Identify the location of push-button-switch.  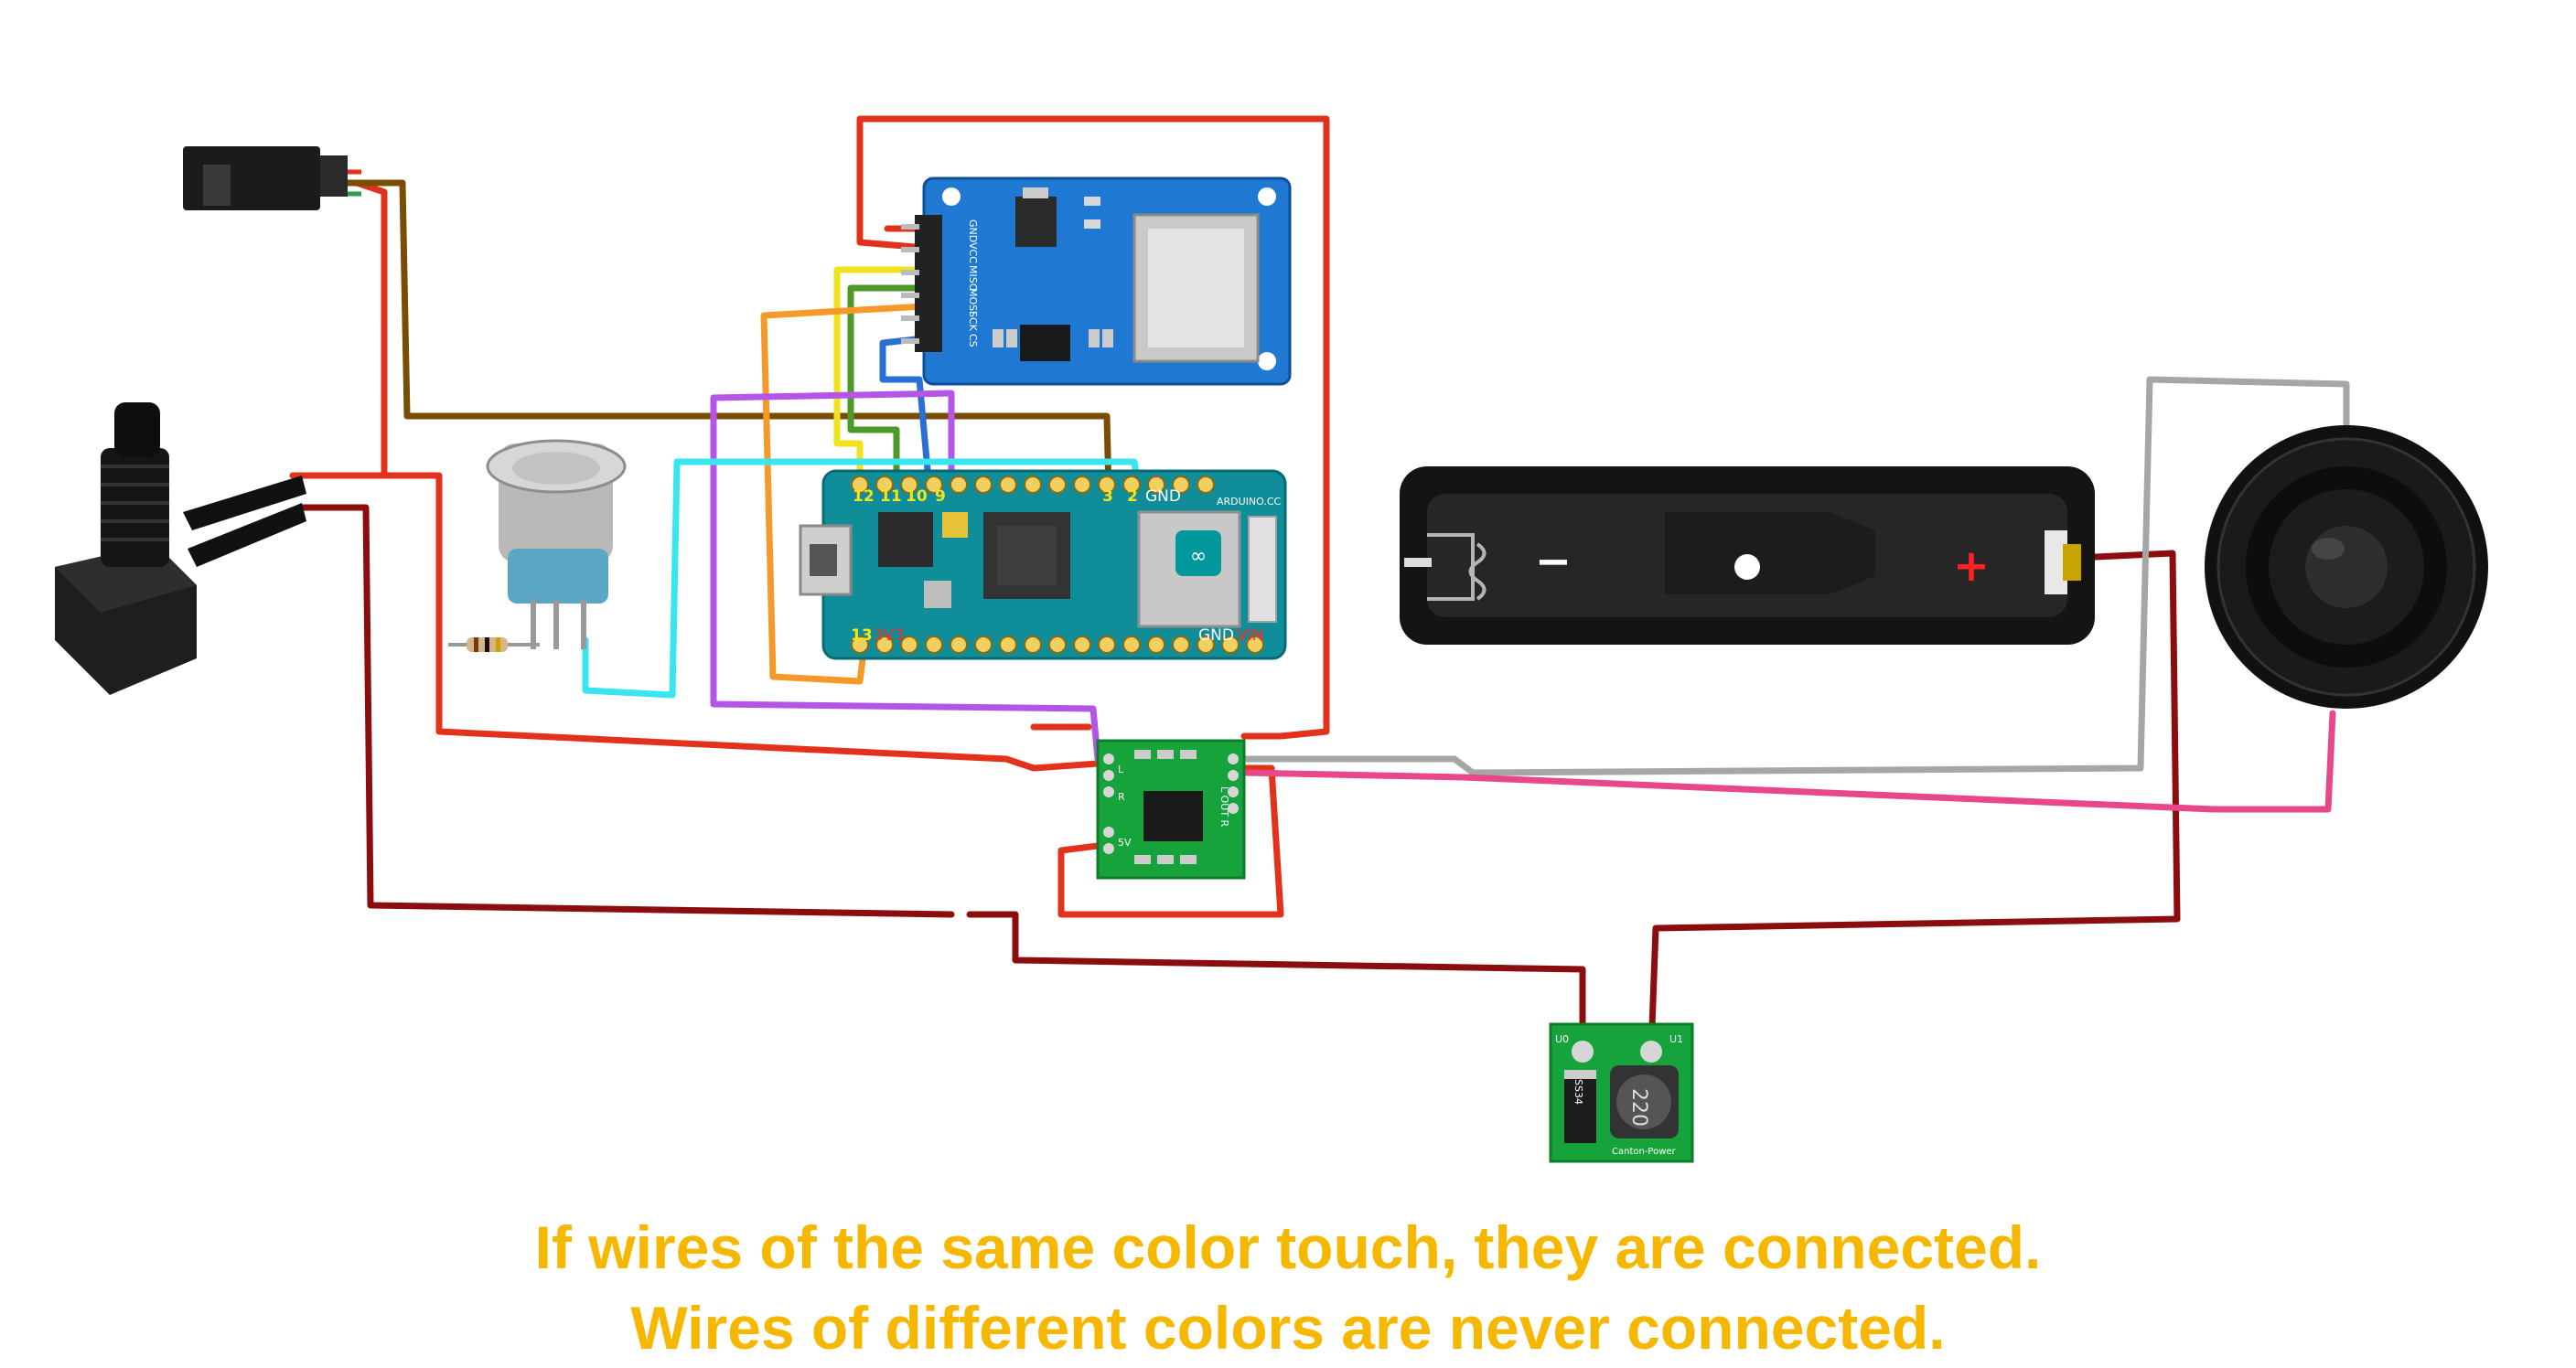
(181, 548).